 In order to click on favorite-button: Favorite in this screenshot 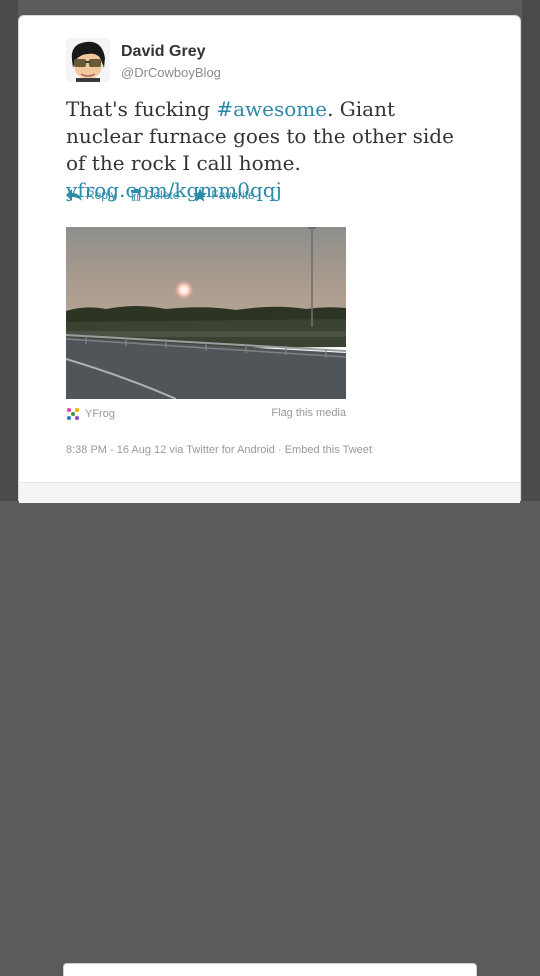, I will do `click(224, 195)`.